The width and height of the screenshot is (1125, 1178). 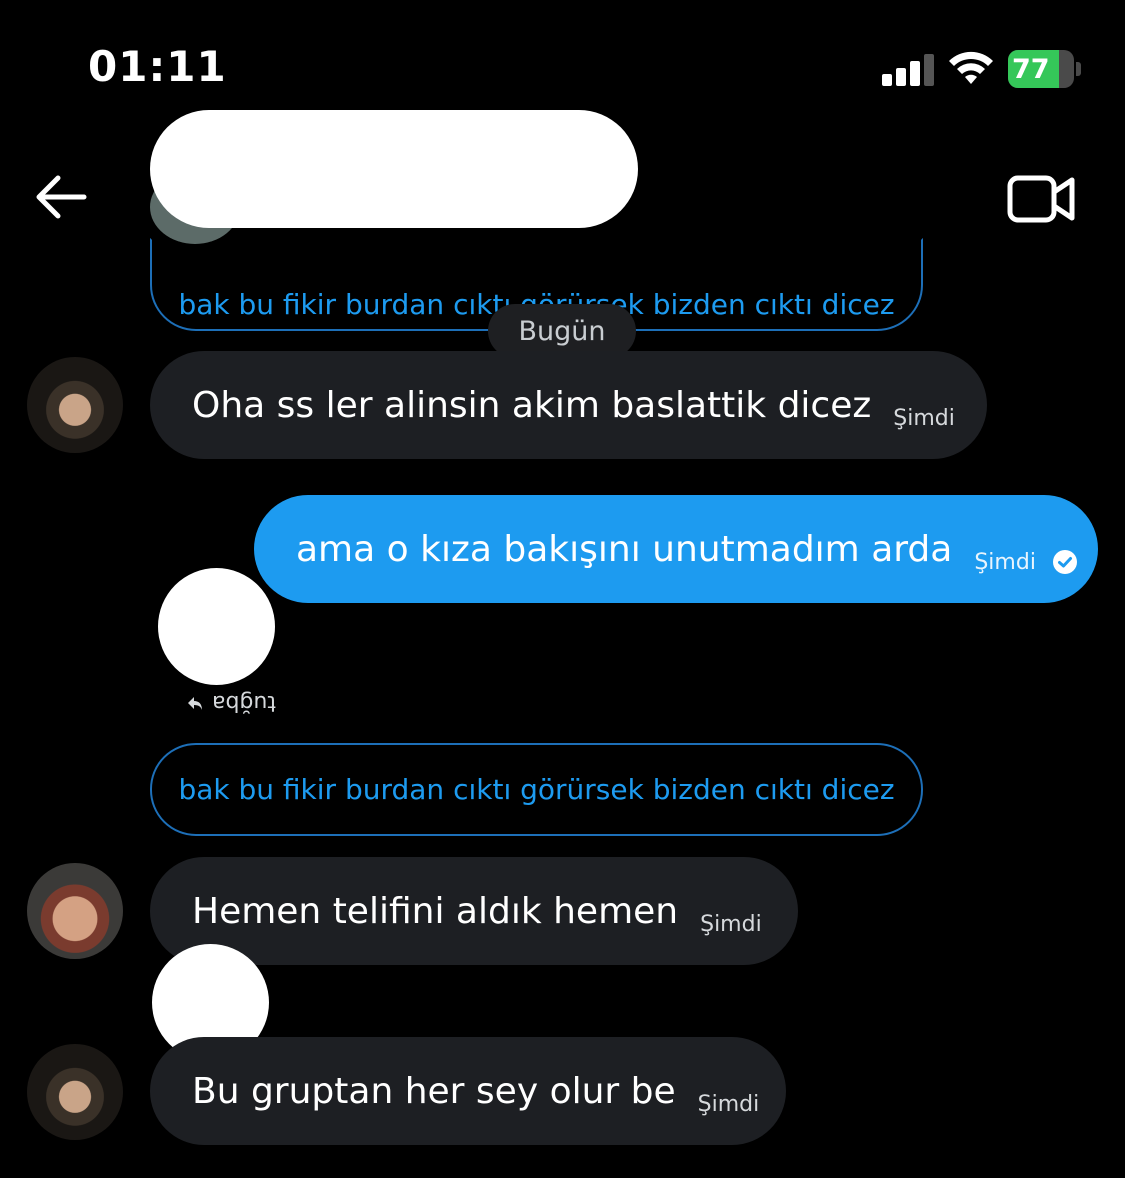 I want to click on reply-name: tuğba, so click(x=244, y=702).